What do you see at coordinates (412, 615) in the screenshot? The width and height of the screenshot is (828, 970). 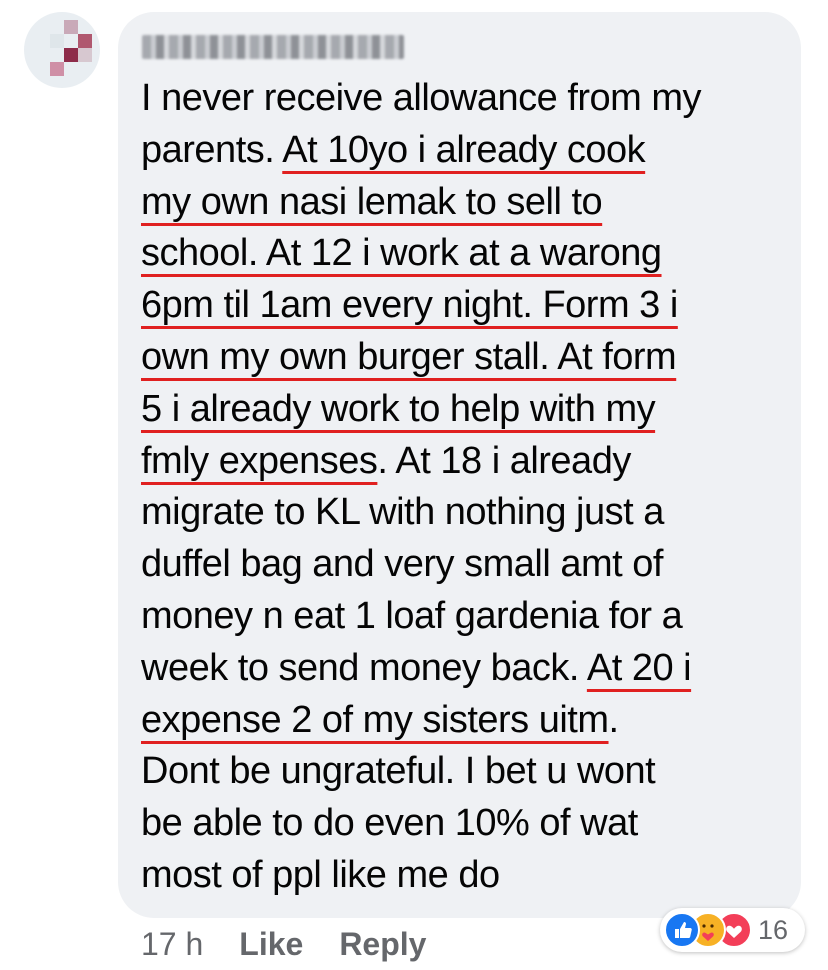 I see `comment-text-segment: money n eat 1 loaf gardenia for a` at bounding box center [412, 615].